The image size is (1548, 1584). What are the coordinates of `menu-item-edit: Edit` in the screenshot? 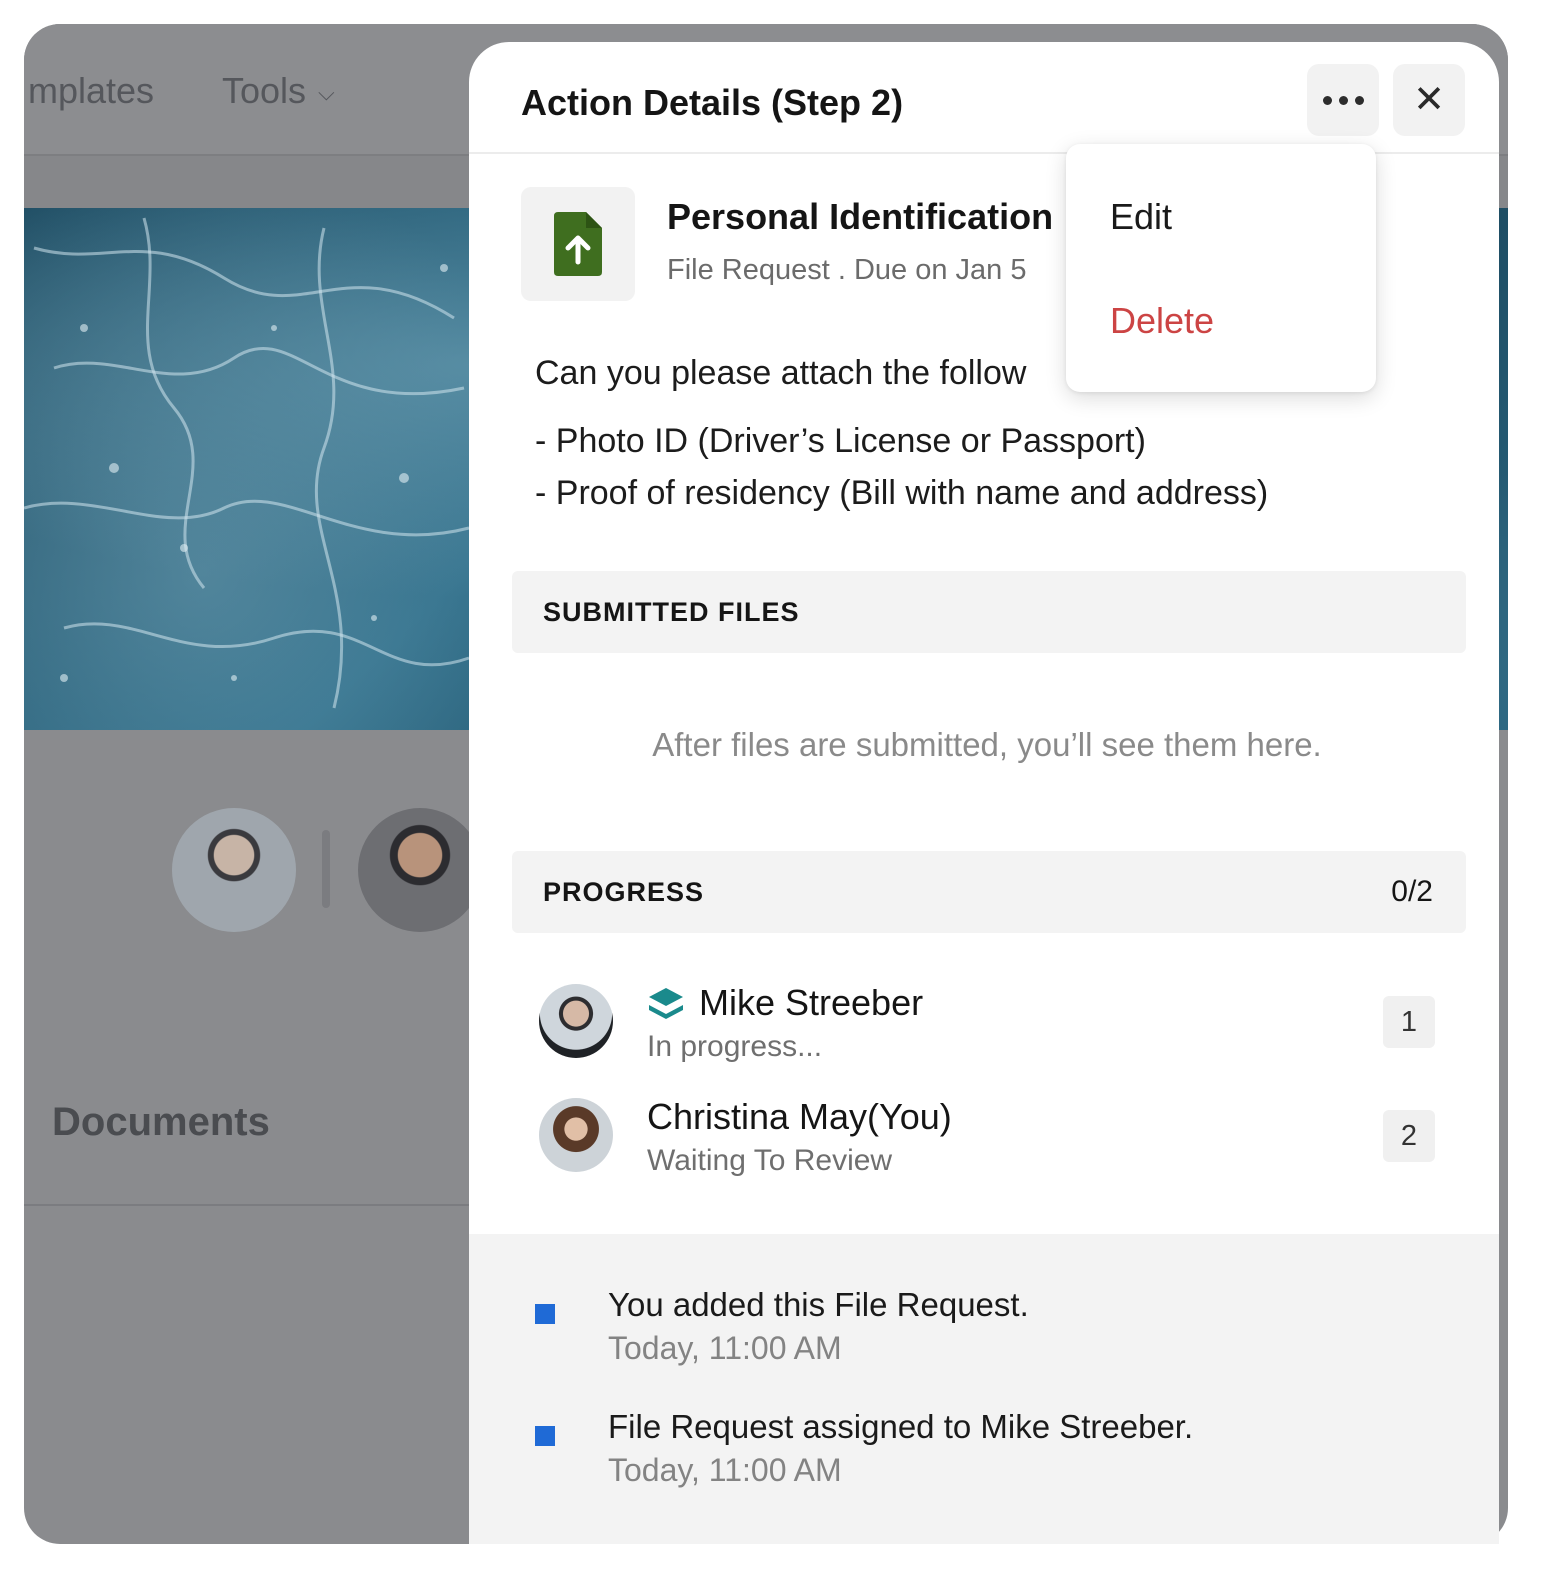 It's located at (1141, 217).